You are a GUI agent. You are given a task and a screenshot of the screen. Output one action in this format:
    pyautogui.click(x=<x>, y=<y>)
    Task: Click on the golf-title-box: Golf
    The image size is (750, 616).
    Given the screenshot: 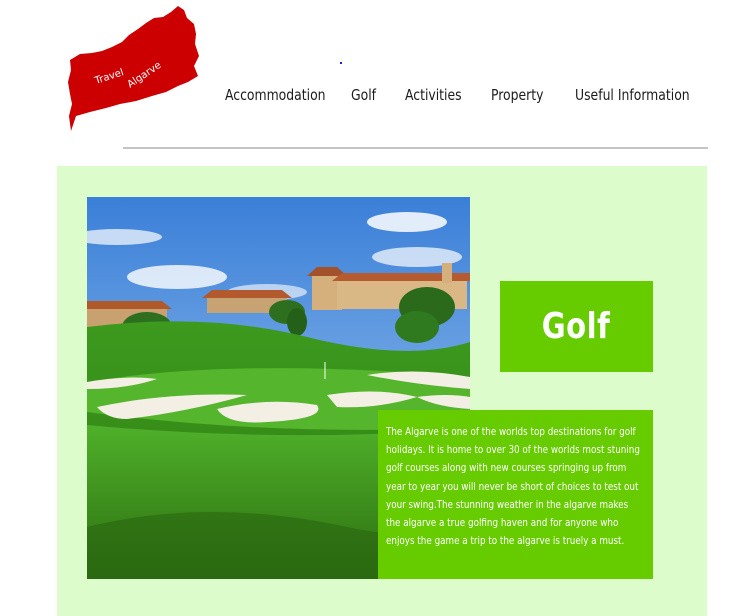 What is the action you would take?
    pyautogui.click(x=576, y=326)
    